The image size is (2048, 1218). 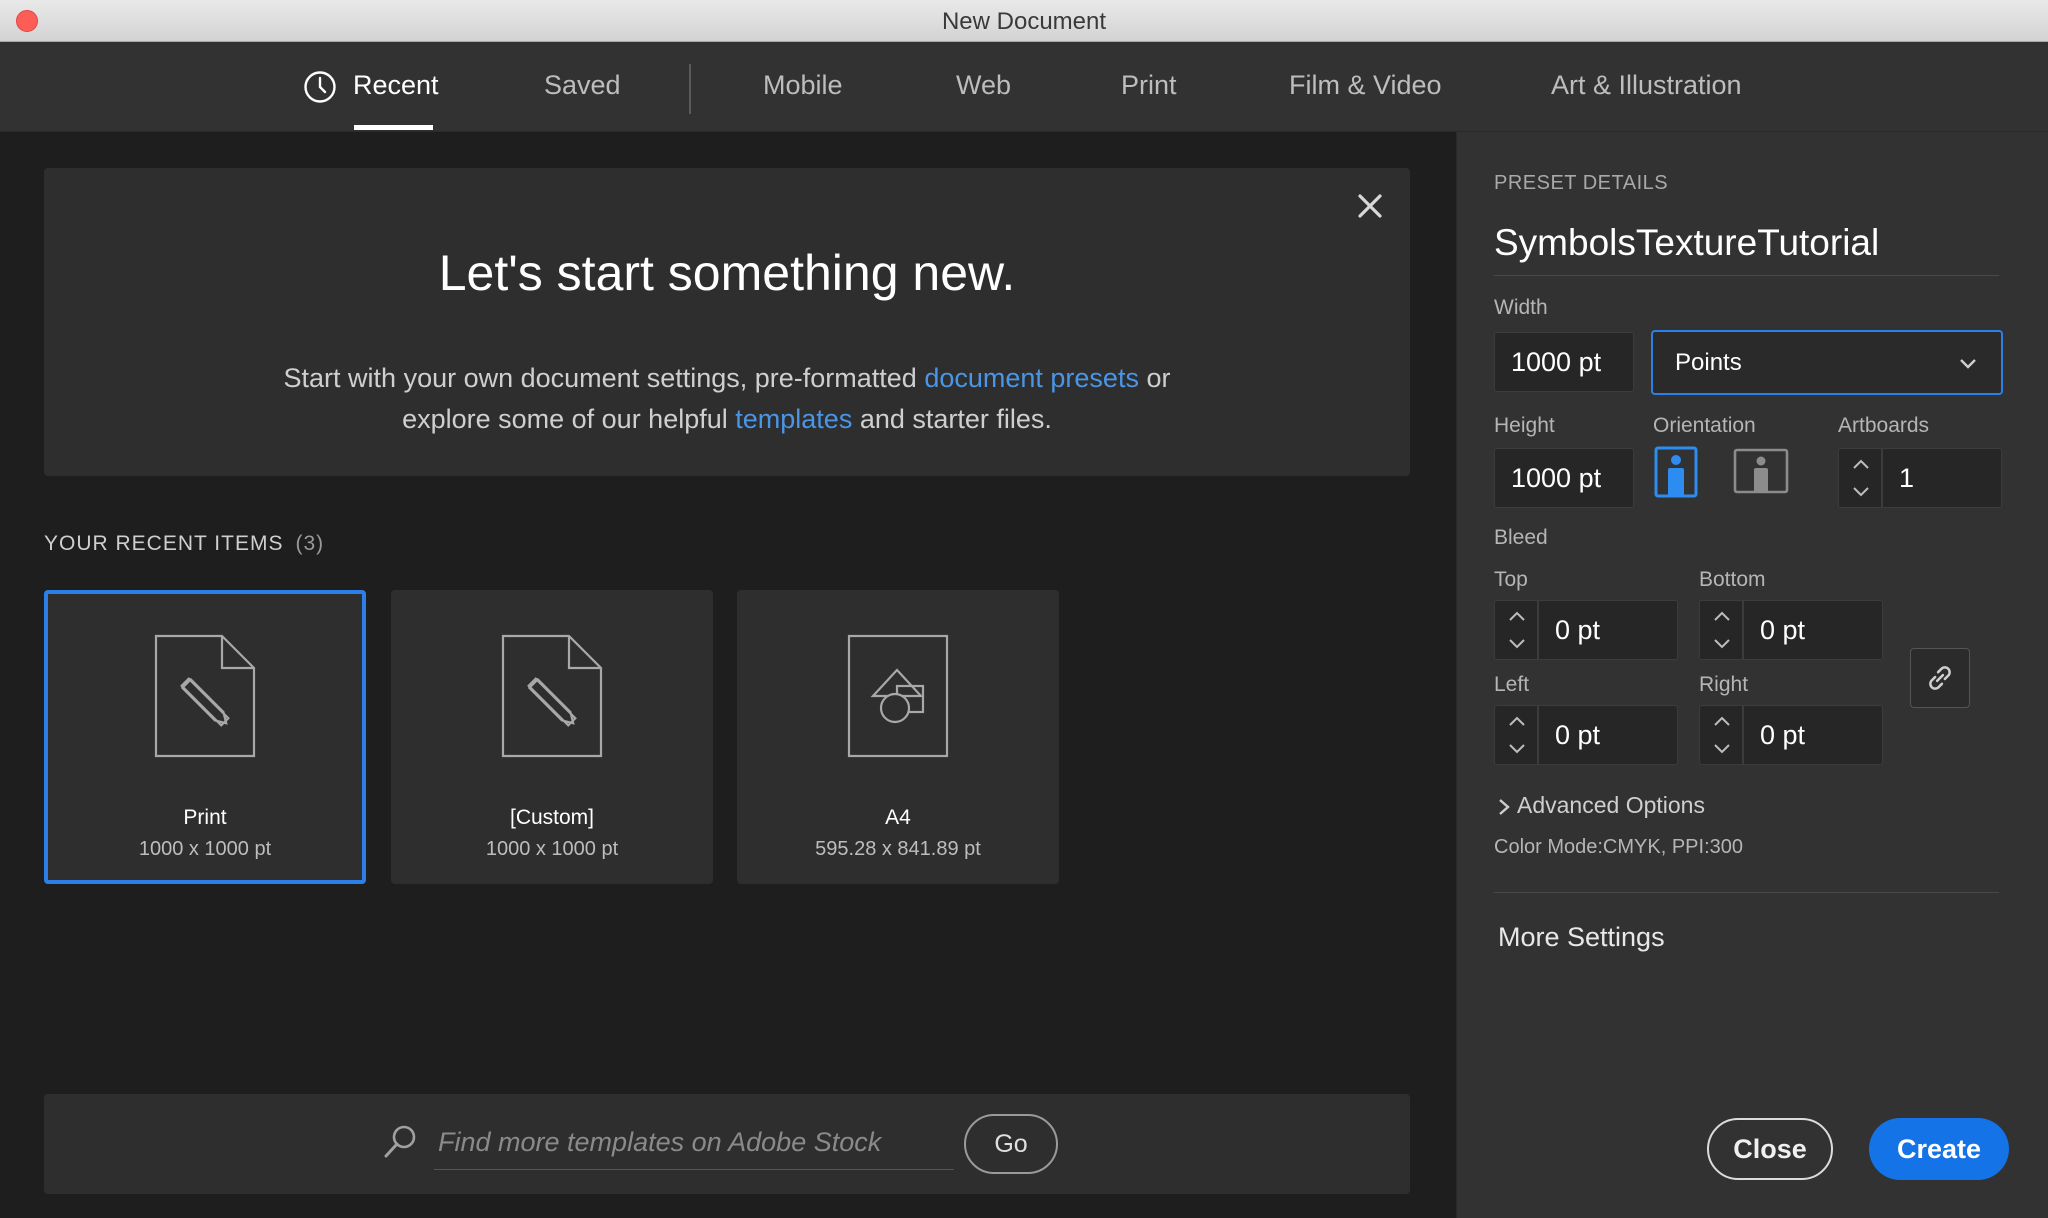 I want to click on tab-saved: Saved, so click(x=582, y=85).